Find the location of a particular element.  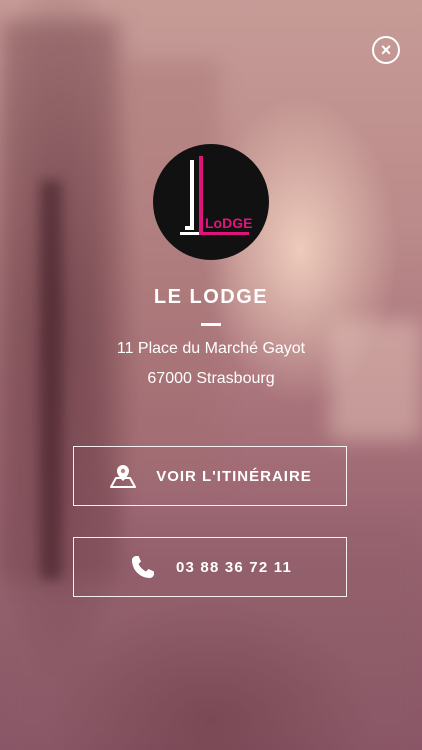

call-button-label: 03 88 36 72 11 is located at coordinates (234, 567).